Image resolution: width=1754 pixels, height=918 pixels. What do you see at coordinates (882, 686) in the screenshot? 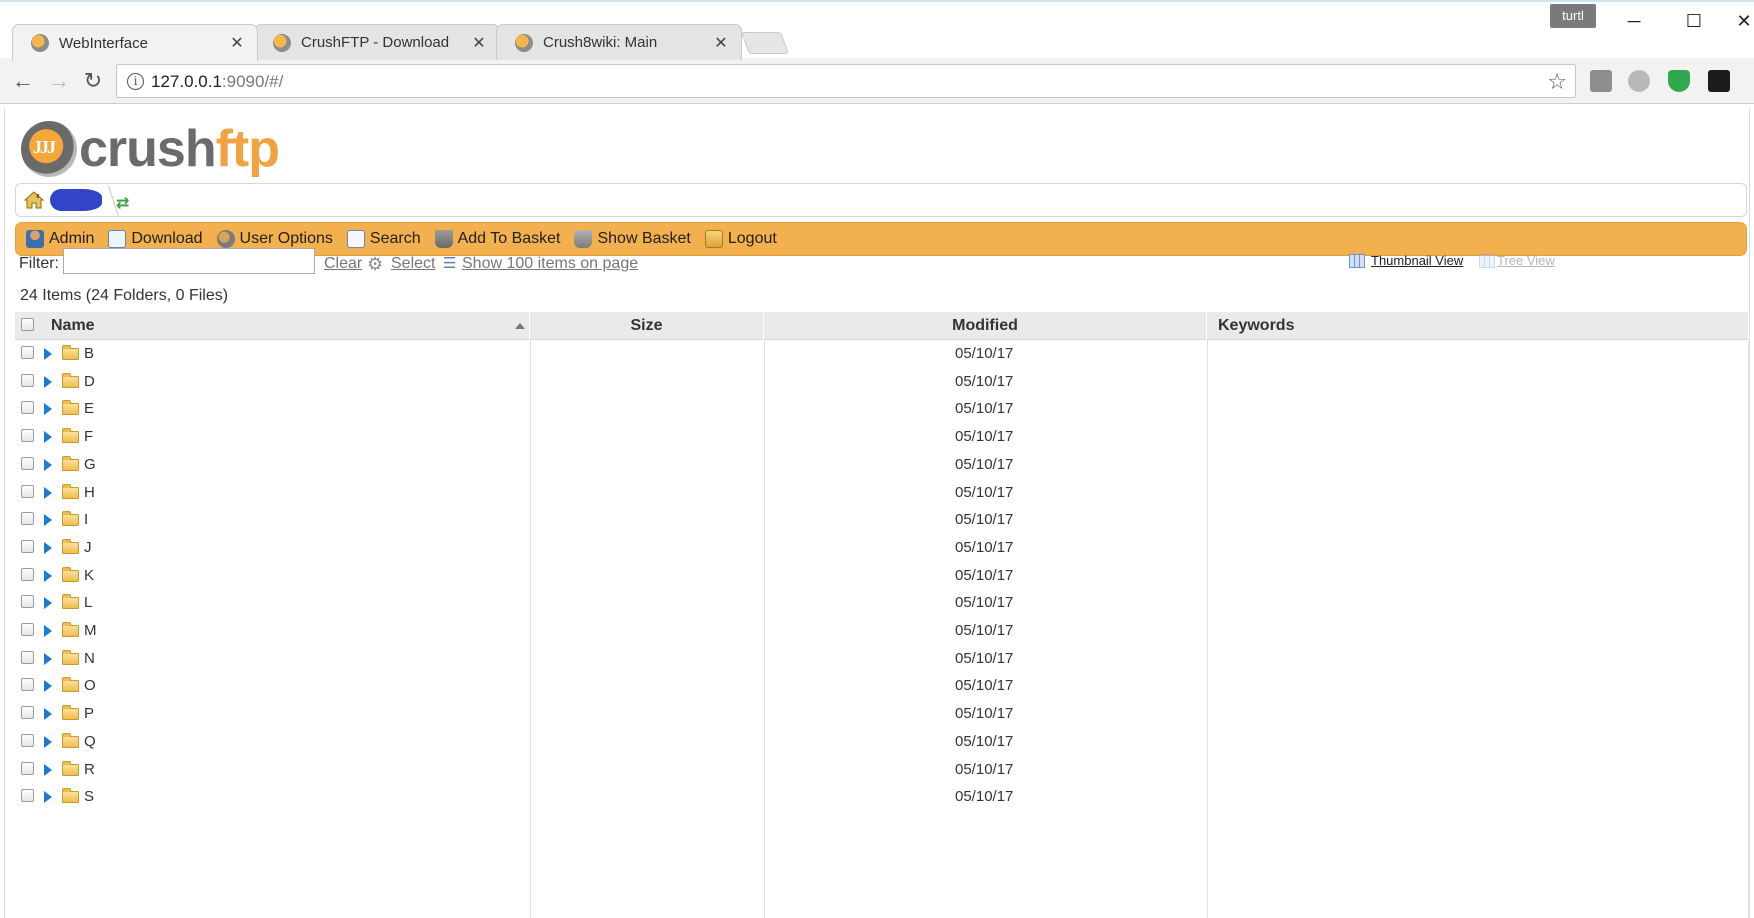
I see `table-row: O 05/10/17` at bounding box center [882, 686].